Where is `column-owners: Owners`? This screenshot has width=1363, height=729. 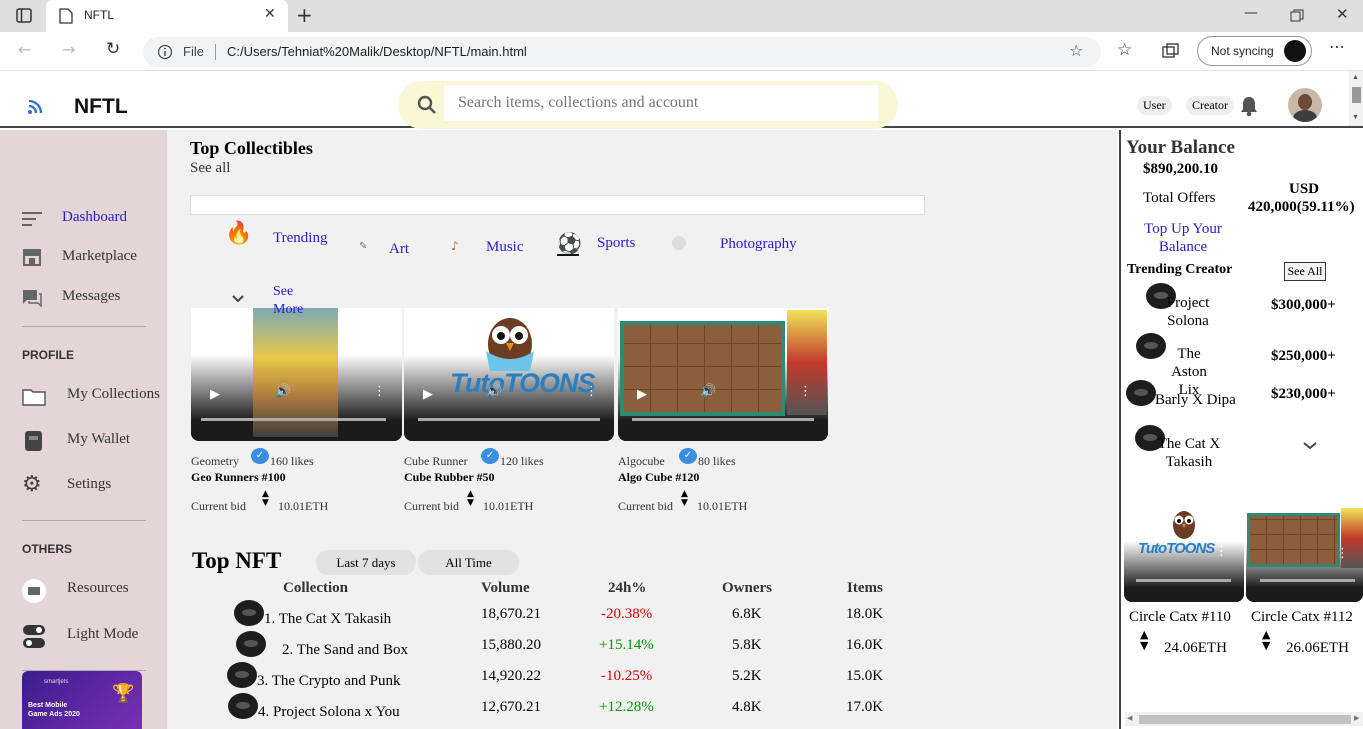 column-owners: Owners is located at coordinates (747, 588).